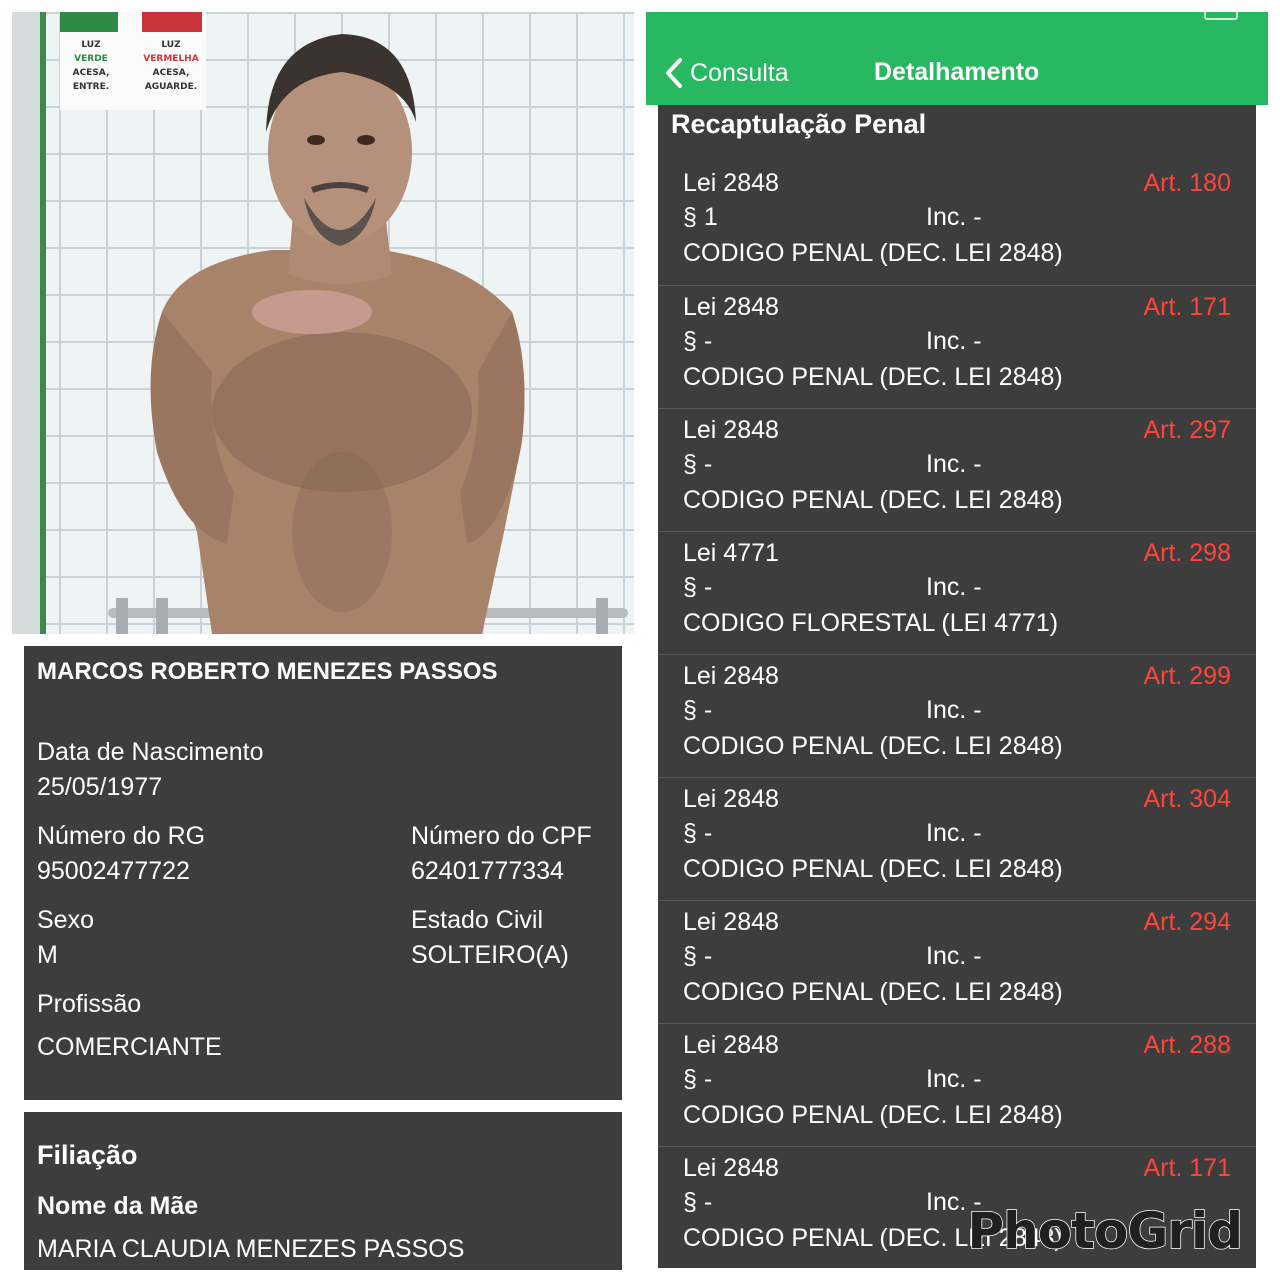  What do you see at coordinates (1187, 430) in the screenshot?
I see `article-number: Art. 297` at bounding box center [1187, 430].